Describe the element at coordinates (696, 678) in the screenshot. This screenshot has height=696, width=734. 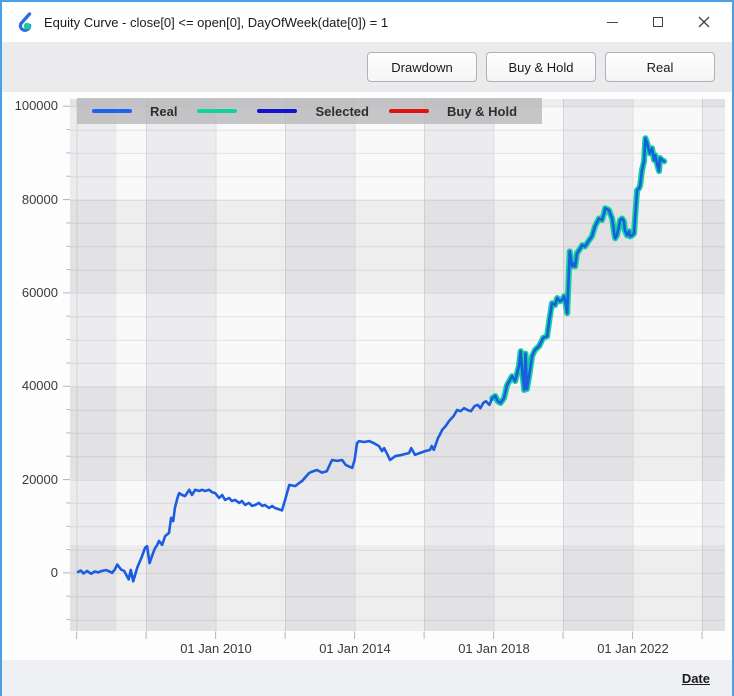
I see `x-axis-title: Date` at that location.